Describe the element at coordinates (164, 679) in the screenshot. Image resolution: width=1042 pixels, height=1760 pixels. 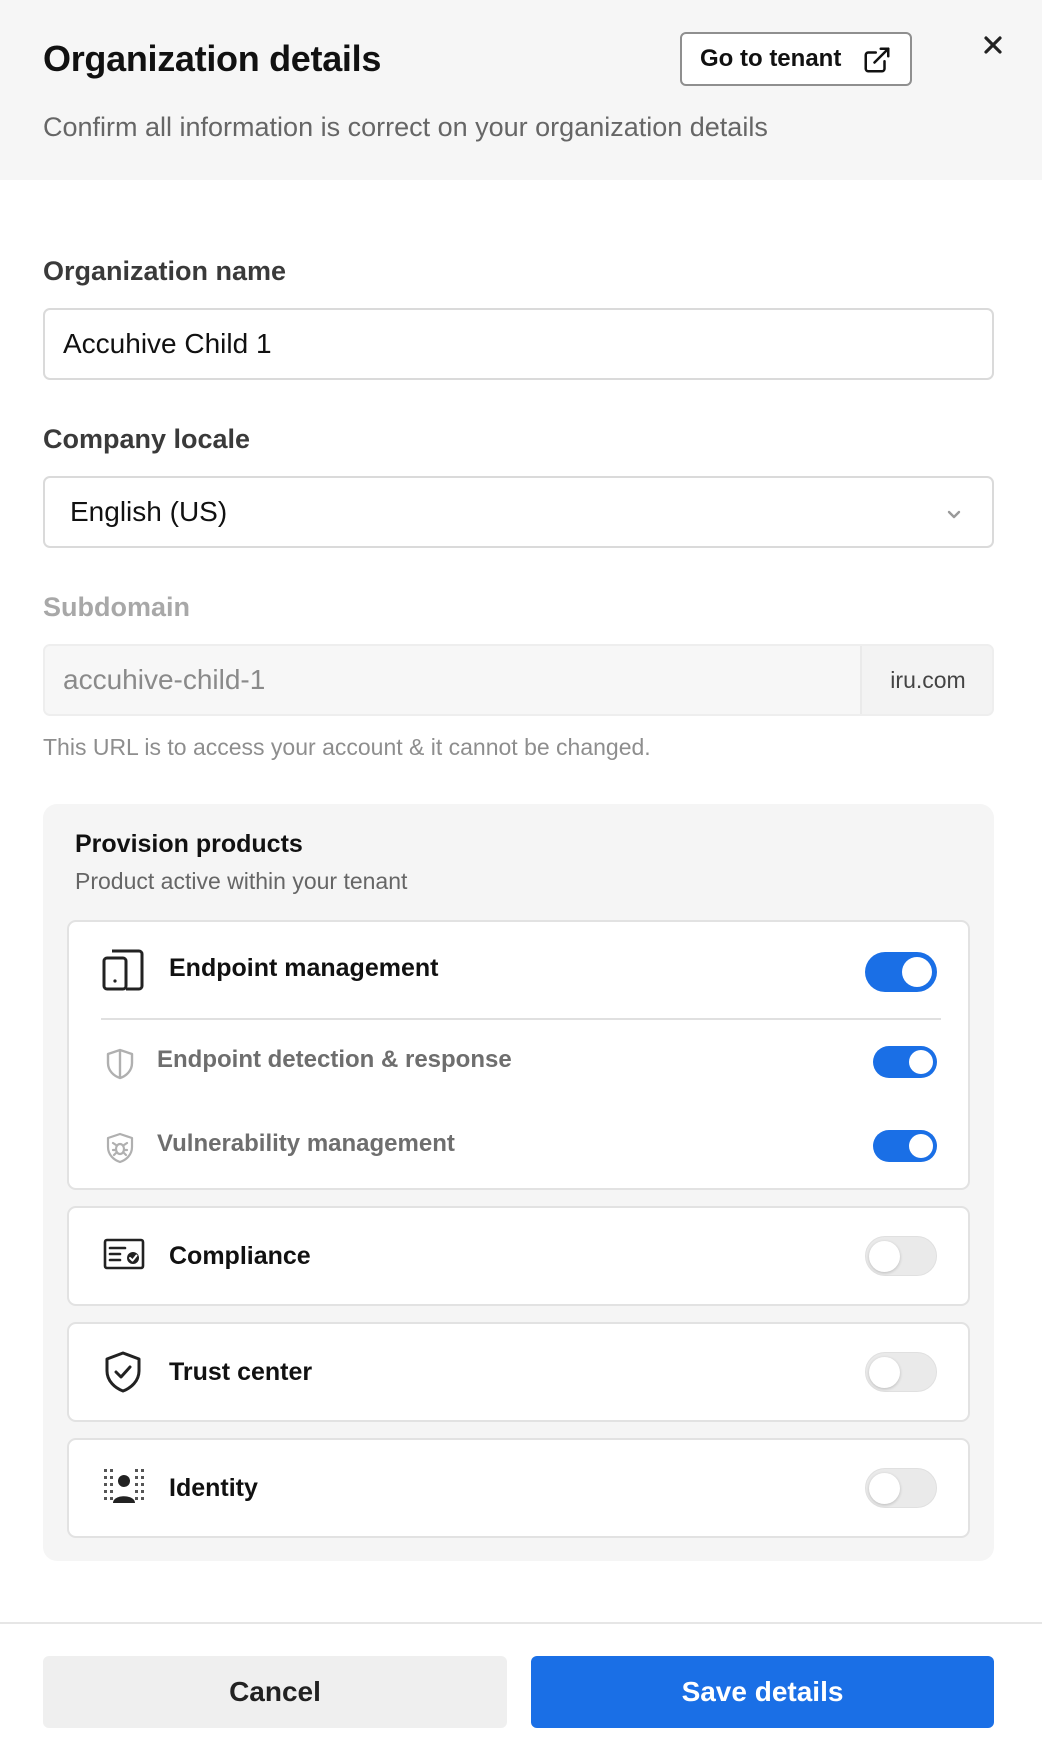
I see `subdomain-value: accuhive-child-1` at that location.